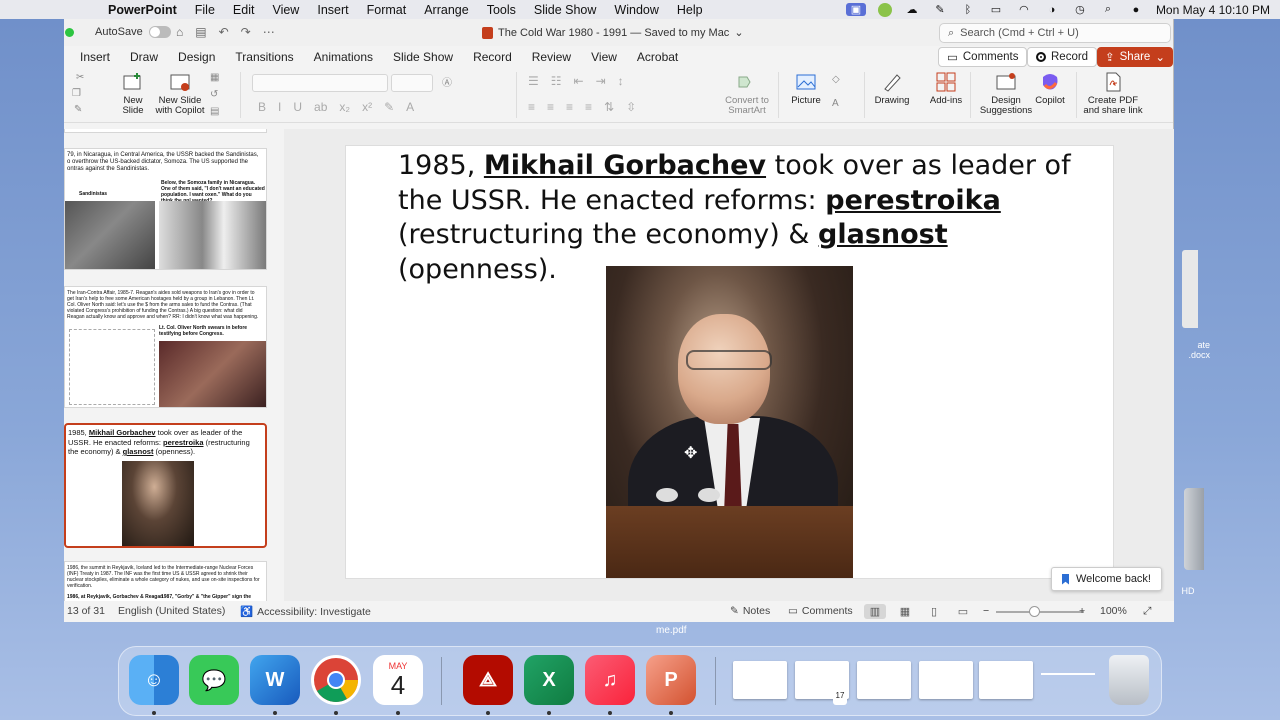  Describe the element at coordinates (1080, 9) in the screenshot. I see `clock-status-icon: ◷` at that location.